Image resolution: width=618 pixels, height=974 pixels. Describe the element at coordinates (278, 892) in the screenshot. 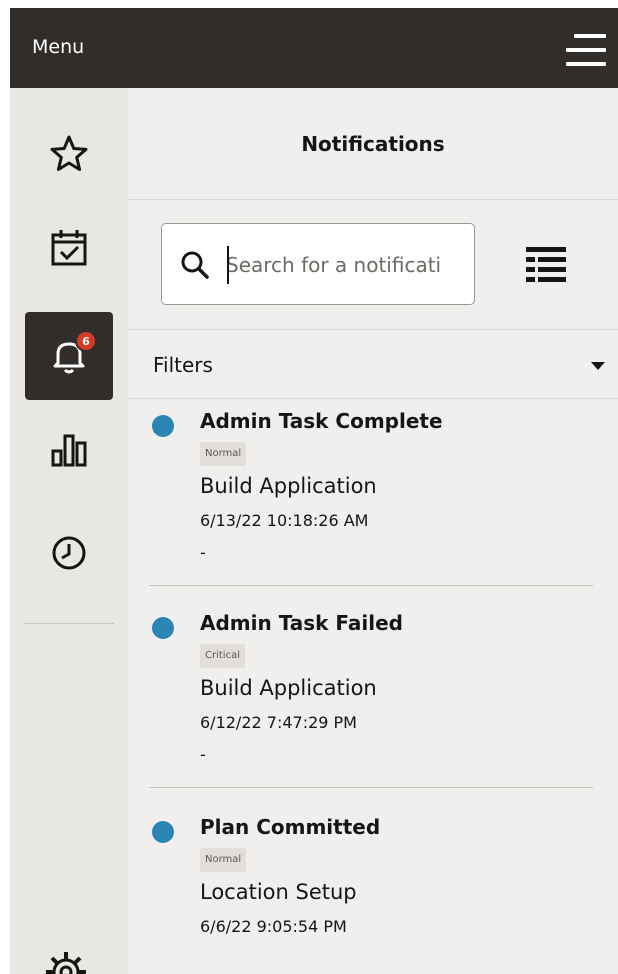

I see `notification-subject: Location Setup` at that location.